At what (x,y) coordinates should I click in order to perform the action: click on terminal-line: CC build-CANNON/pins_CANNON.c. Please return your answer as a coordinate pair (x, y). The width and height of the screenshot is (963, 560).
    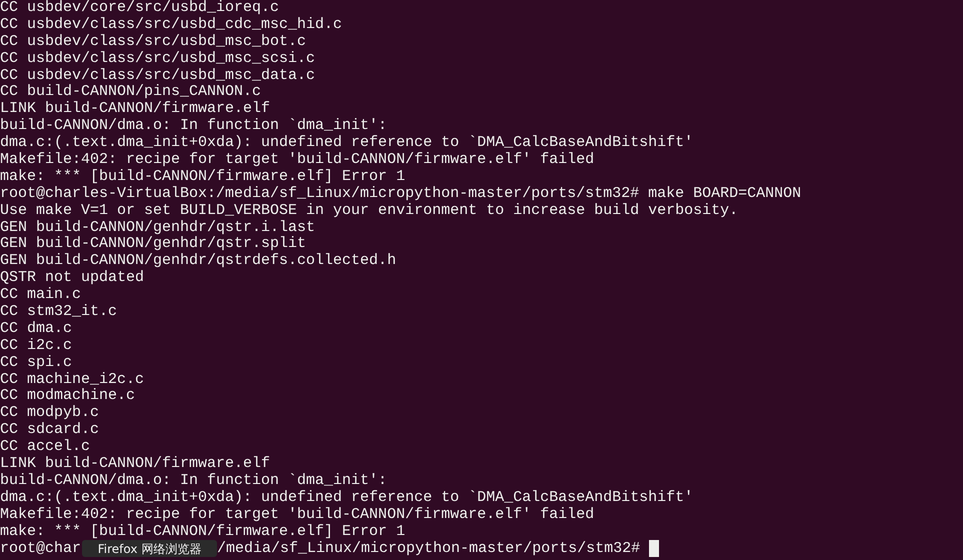
    Looking at the image, I should click on (131, 92).